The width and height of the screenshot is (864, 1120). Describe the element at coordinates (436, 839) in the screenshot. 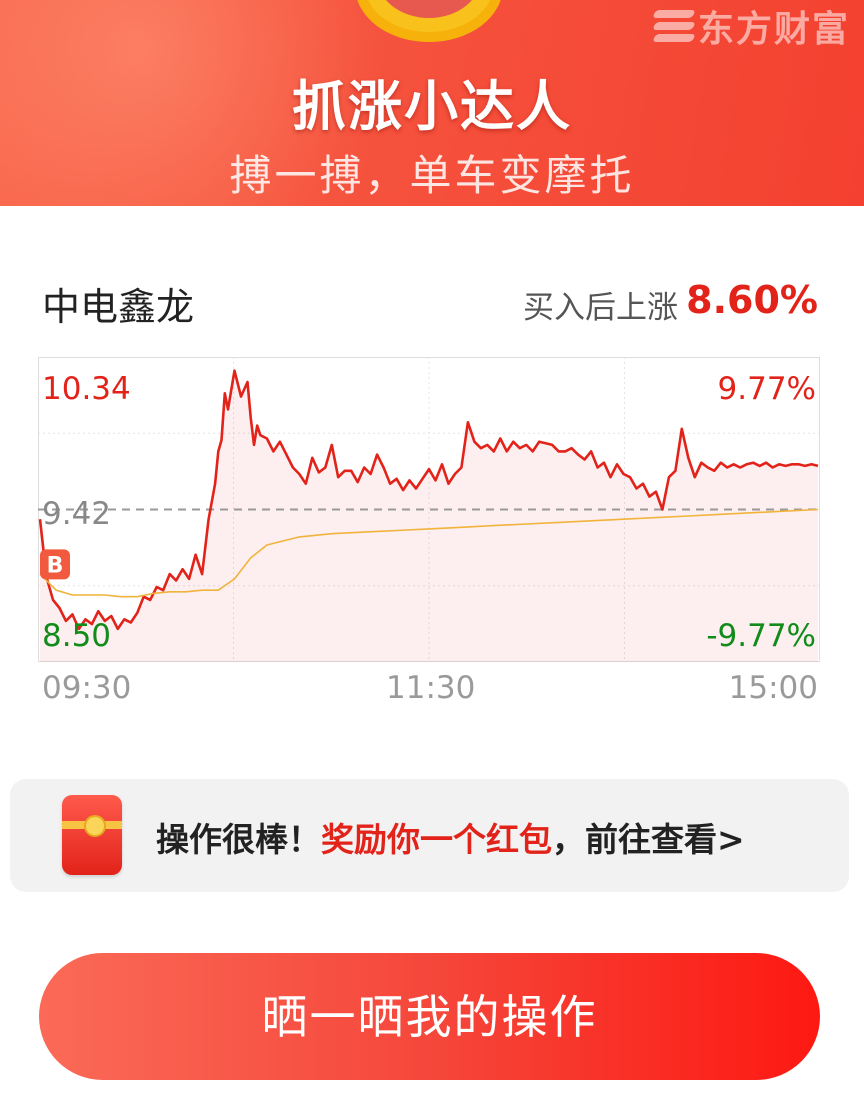

I see `notice-highlight: 奖励你一个红包` at that location.